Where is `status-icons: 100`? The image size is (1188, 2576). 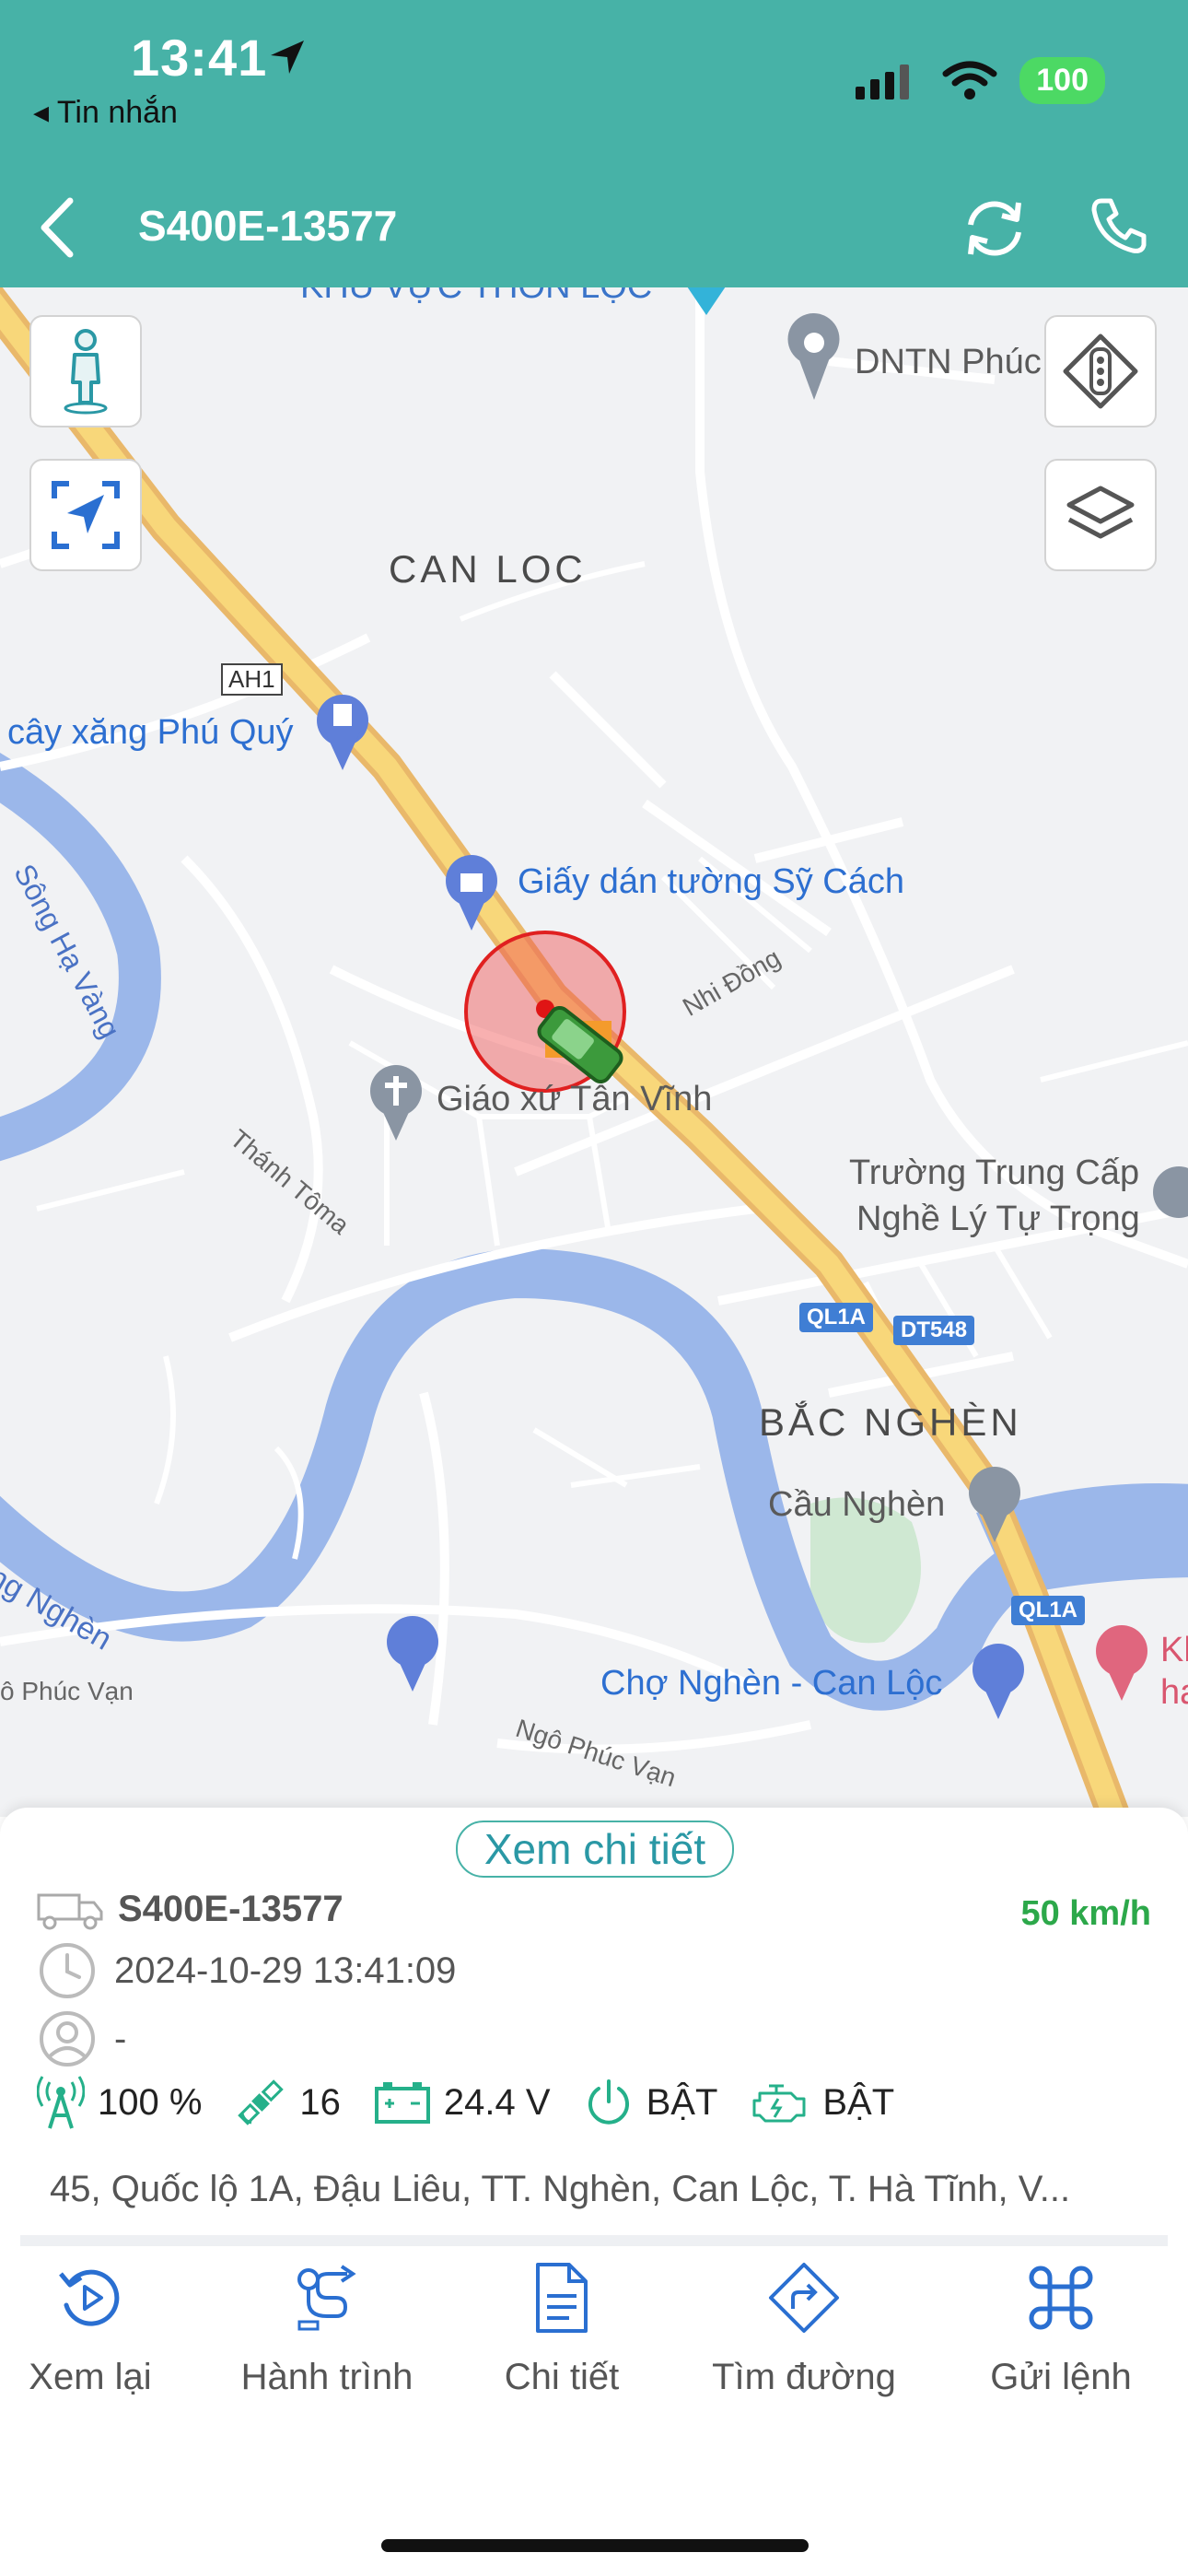
status-icons: 100 is located at coordinates (980, 80).